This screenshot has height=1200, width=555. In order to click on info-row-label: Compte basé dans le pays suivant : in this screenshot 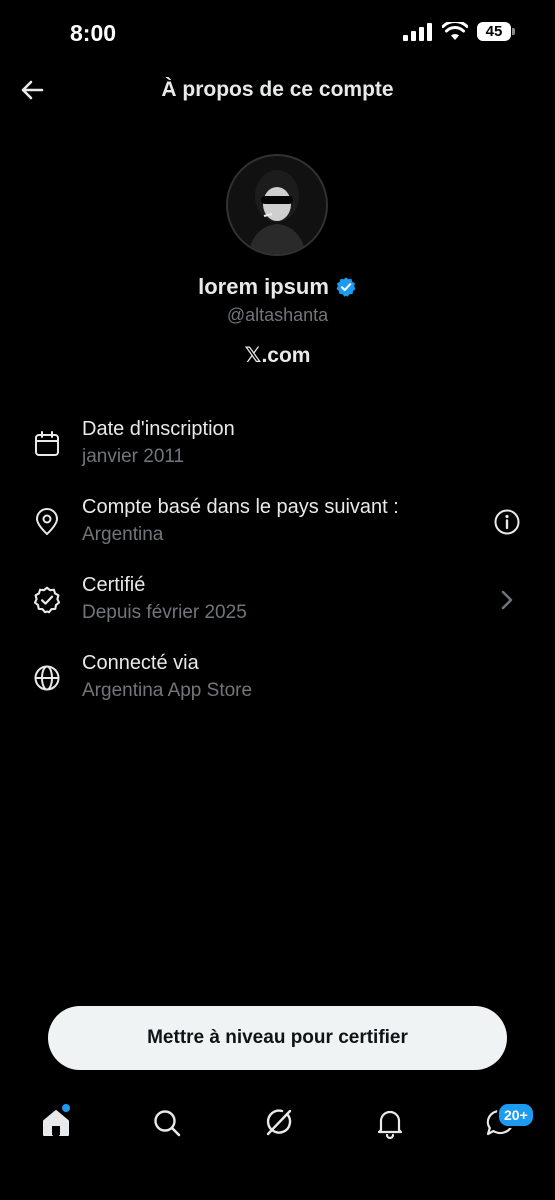, I will do `click(240, 507)`.